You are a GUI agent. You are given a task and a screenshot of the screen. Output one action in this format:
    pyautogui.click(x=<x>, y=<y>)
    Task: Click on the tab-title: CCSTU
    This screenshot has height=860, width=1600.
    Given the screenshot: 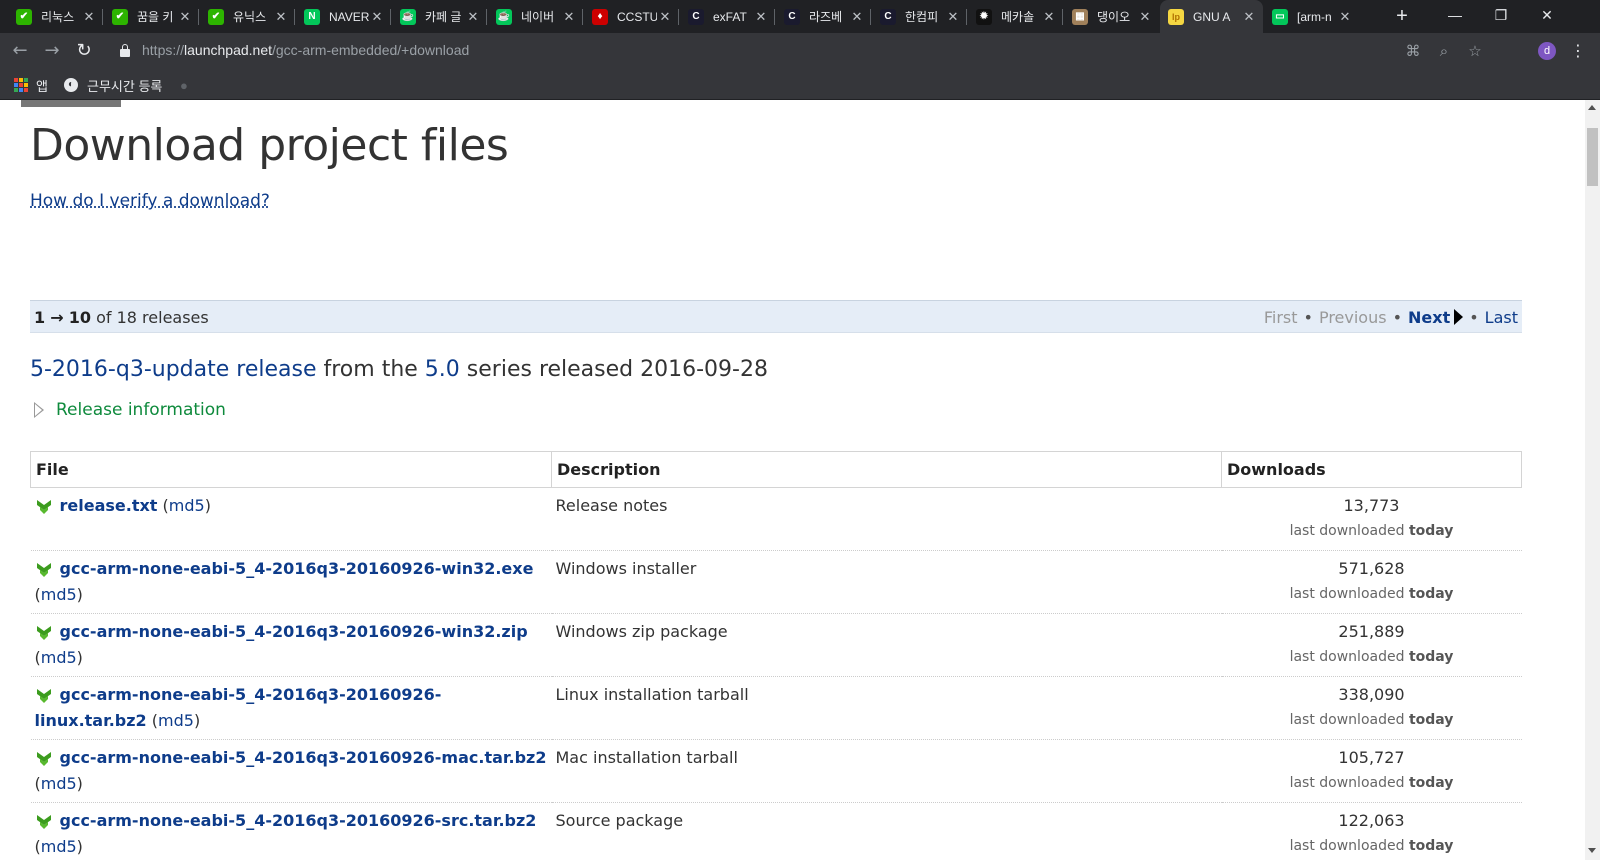 What is the action you would take?
    pyautogui.click(x=637, y=16)
    